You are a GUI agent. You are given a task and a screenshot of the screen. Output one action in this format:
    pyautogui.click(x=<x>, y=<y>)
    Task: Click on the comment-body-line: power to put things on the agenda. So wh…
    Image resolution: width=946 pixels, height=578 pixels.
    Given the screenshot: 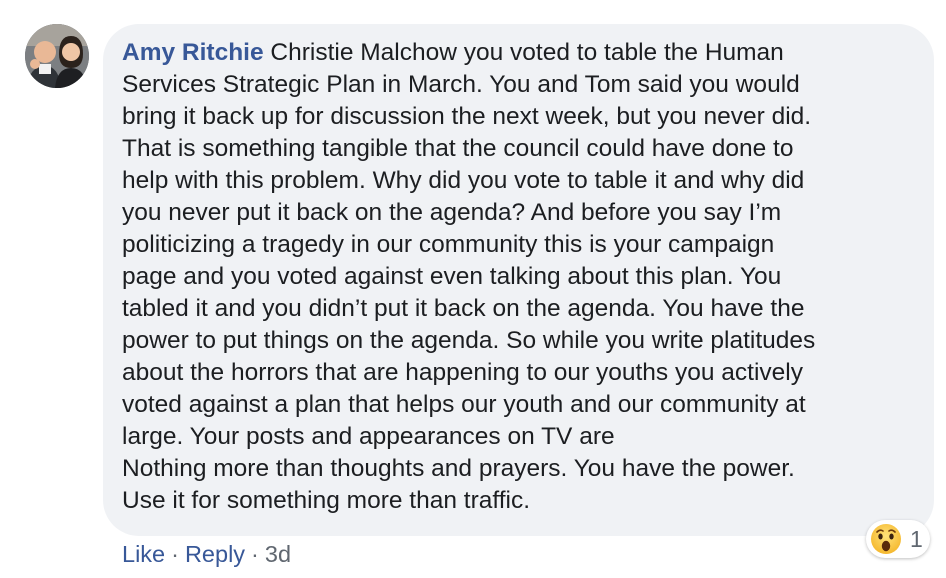 What is the action you would take?
    pyautogui.click(x=469, y=340)
    